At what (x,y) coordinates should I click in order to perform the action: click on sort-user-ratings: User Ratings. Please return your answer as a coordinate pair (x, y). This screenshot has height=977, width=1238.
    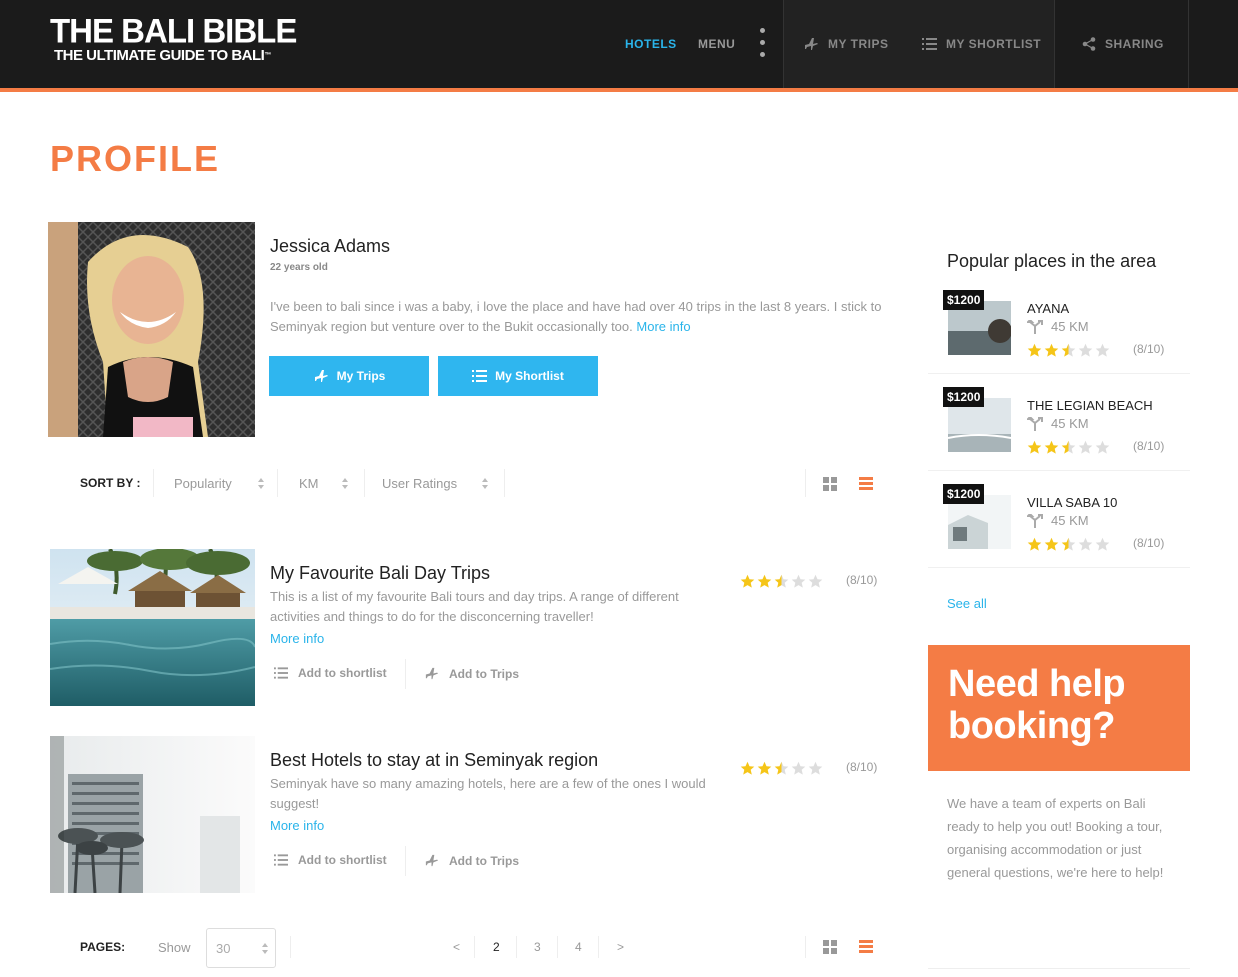
    Looking at the image, I should click on (419, 483).